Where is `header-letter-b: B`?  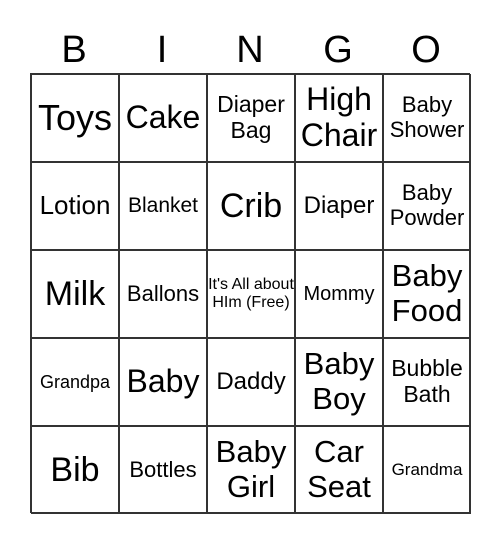
header-letter-b: B is located at coordinates (74, 50).